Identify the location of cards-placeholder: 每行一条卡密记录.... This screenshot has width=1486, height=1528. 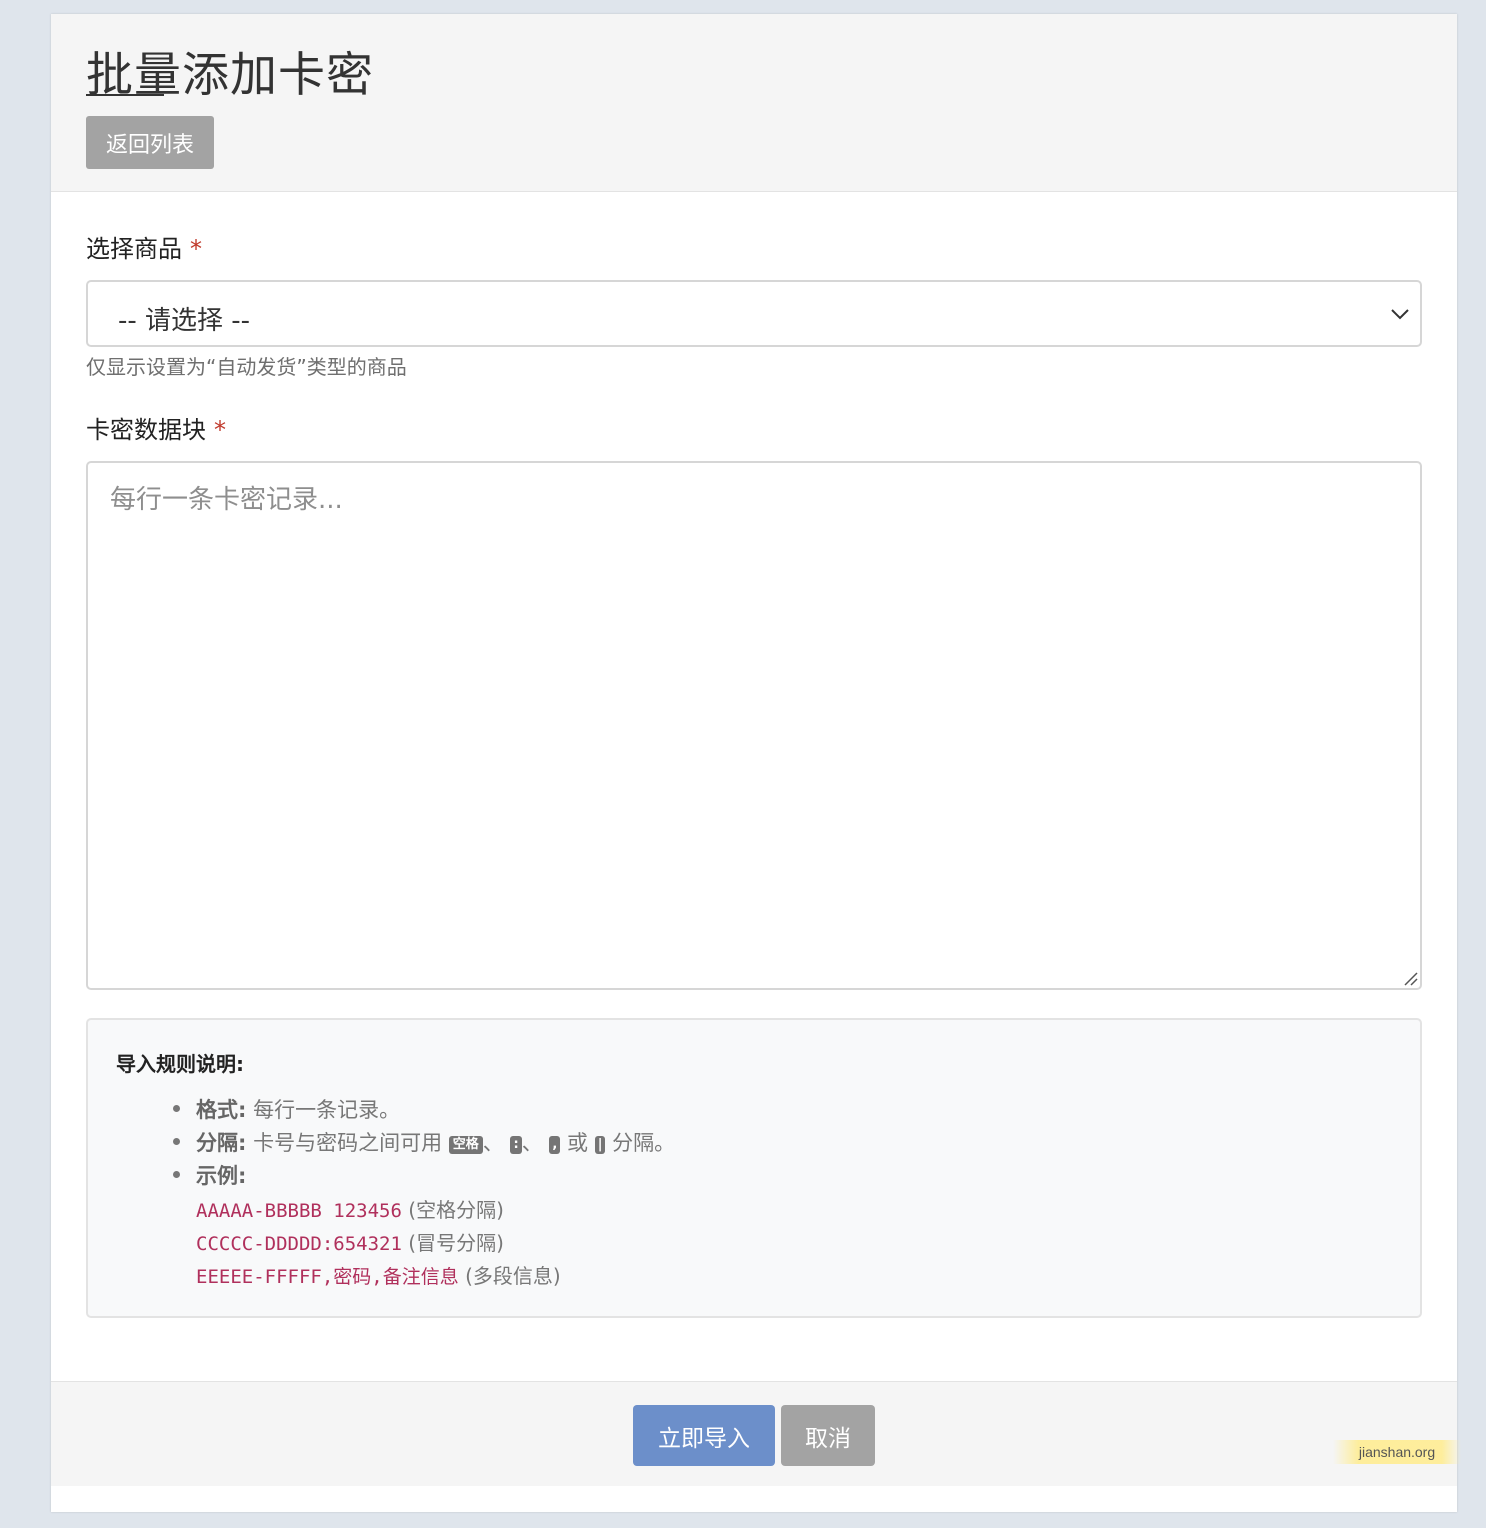
(226, 500).